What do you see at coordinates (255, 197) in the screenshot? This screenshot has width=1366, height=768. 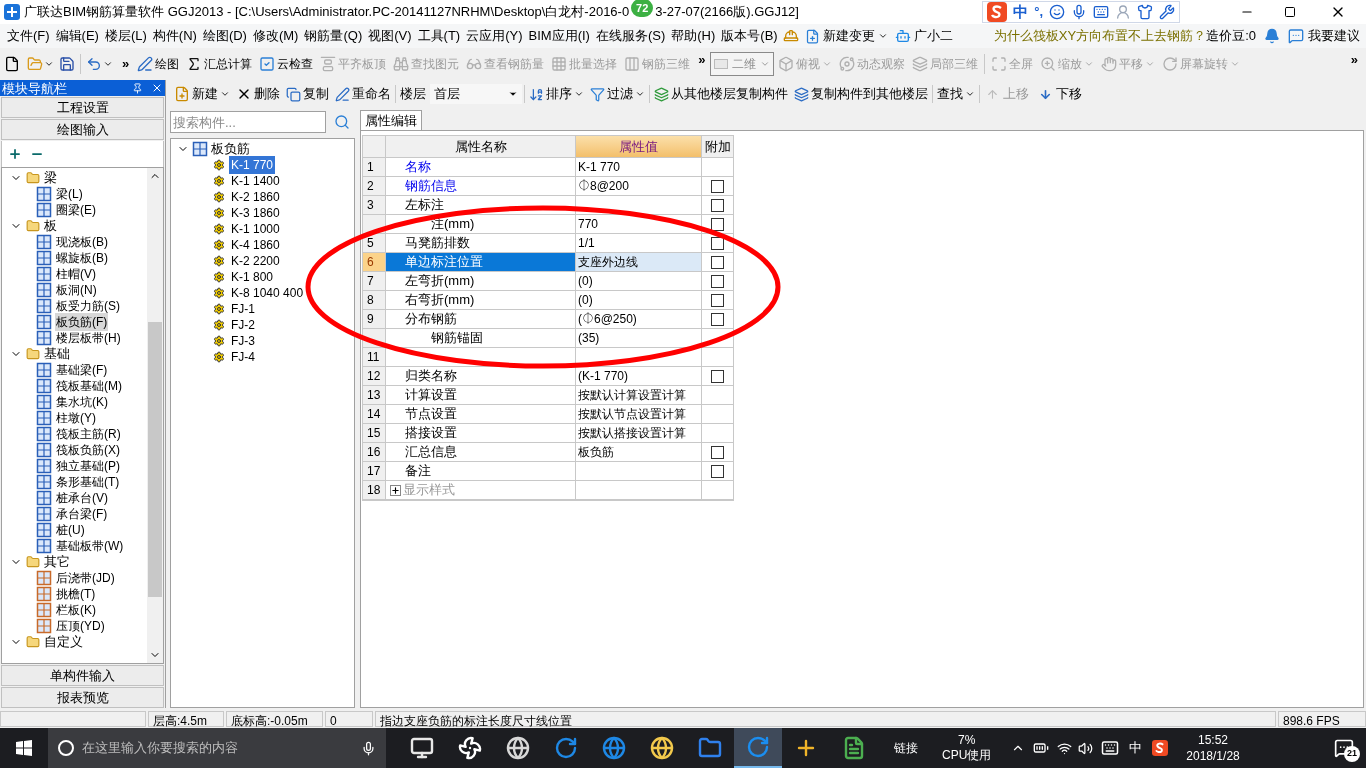 I see `tree-item: K-2 1860` at bounding box center [255, 197].